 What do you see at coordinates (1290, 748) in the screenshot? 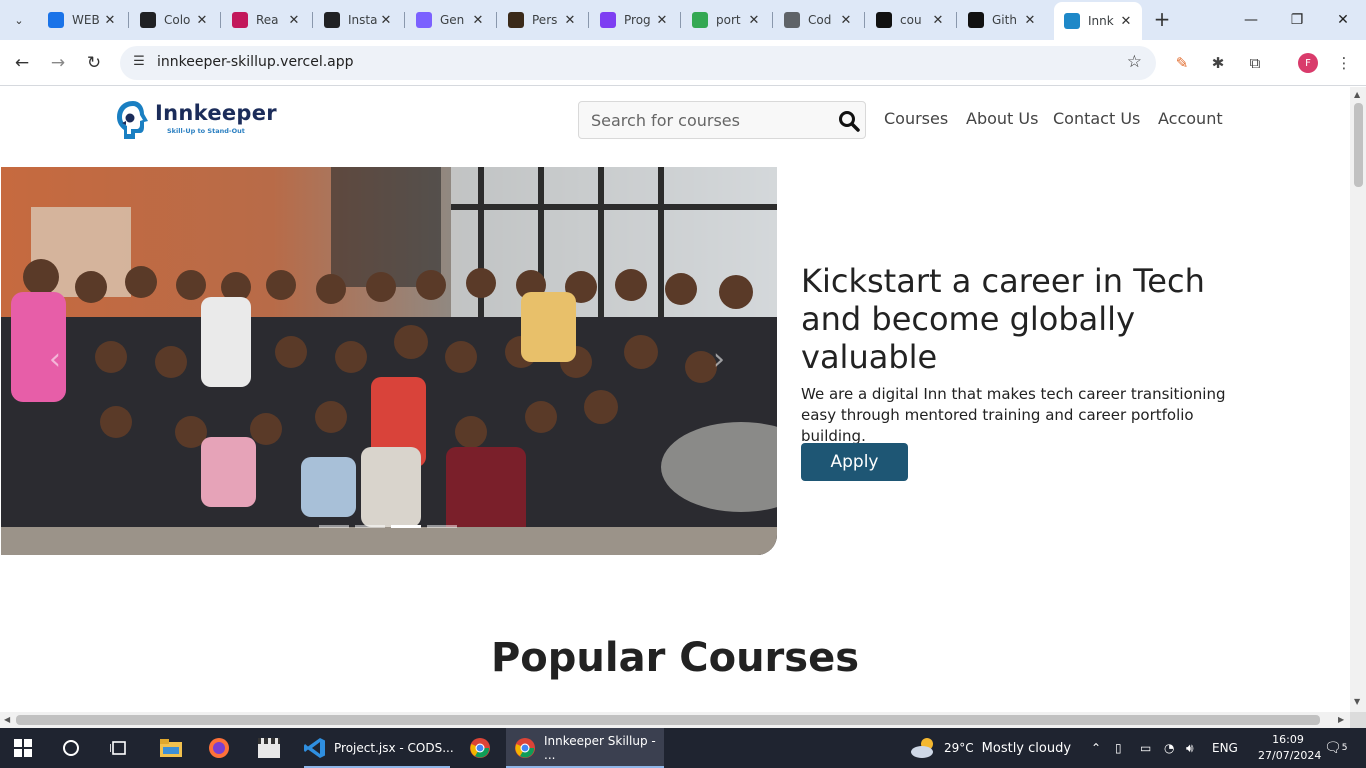
I see `clock: 16:09 27/07/2024` at bounding box center [1290, 748].